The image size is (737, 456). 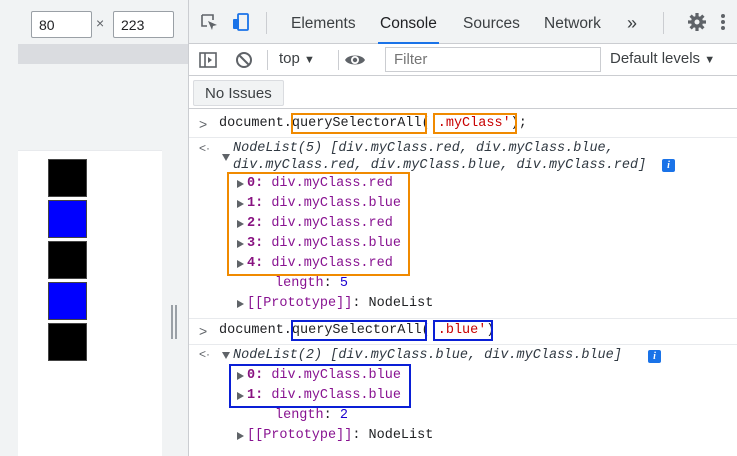 I want to click on list-item: 4: div.myClass.red, so click(x=320, y=264).